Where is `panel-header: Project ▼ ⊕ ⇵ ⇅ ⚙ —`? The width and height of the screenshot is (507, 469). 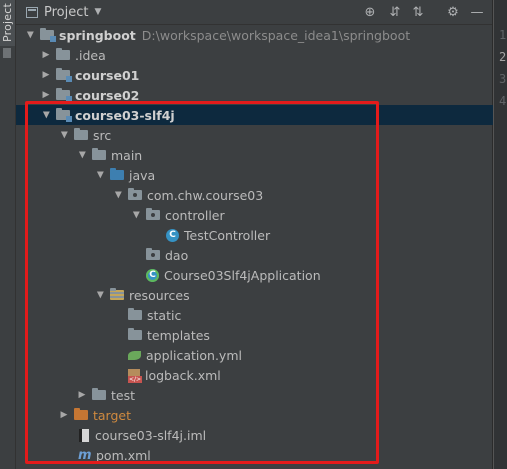
panel-header: Project ▼ ⊕ ⇵ ⇅ ⚙ — is located at coordinates (254, 12).